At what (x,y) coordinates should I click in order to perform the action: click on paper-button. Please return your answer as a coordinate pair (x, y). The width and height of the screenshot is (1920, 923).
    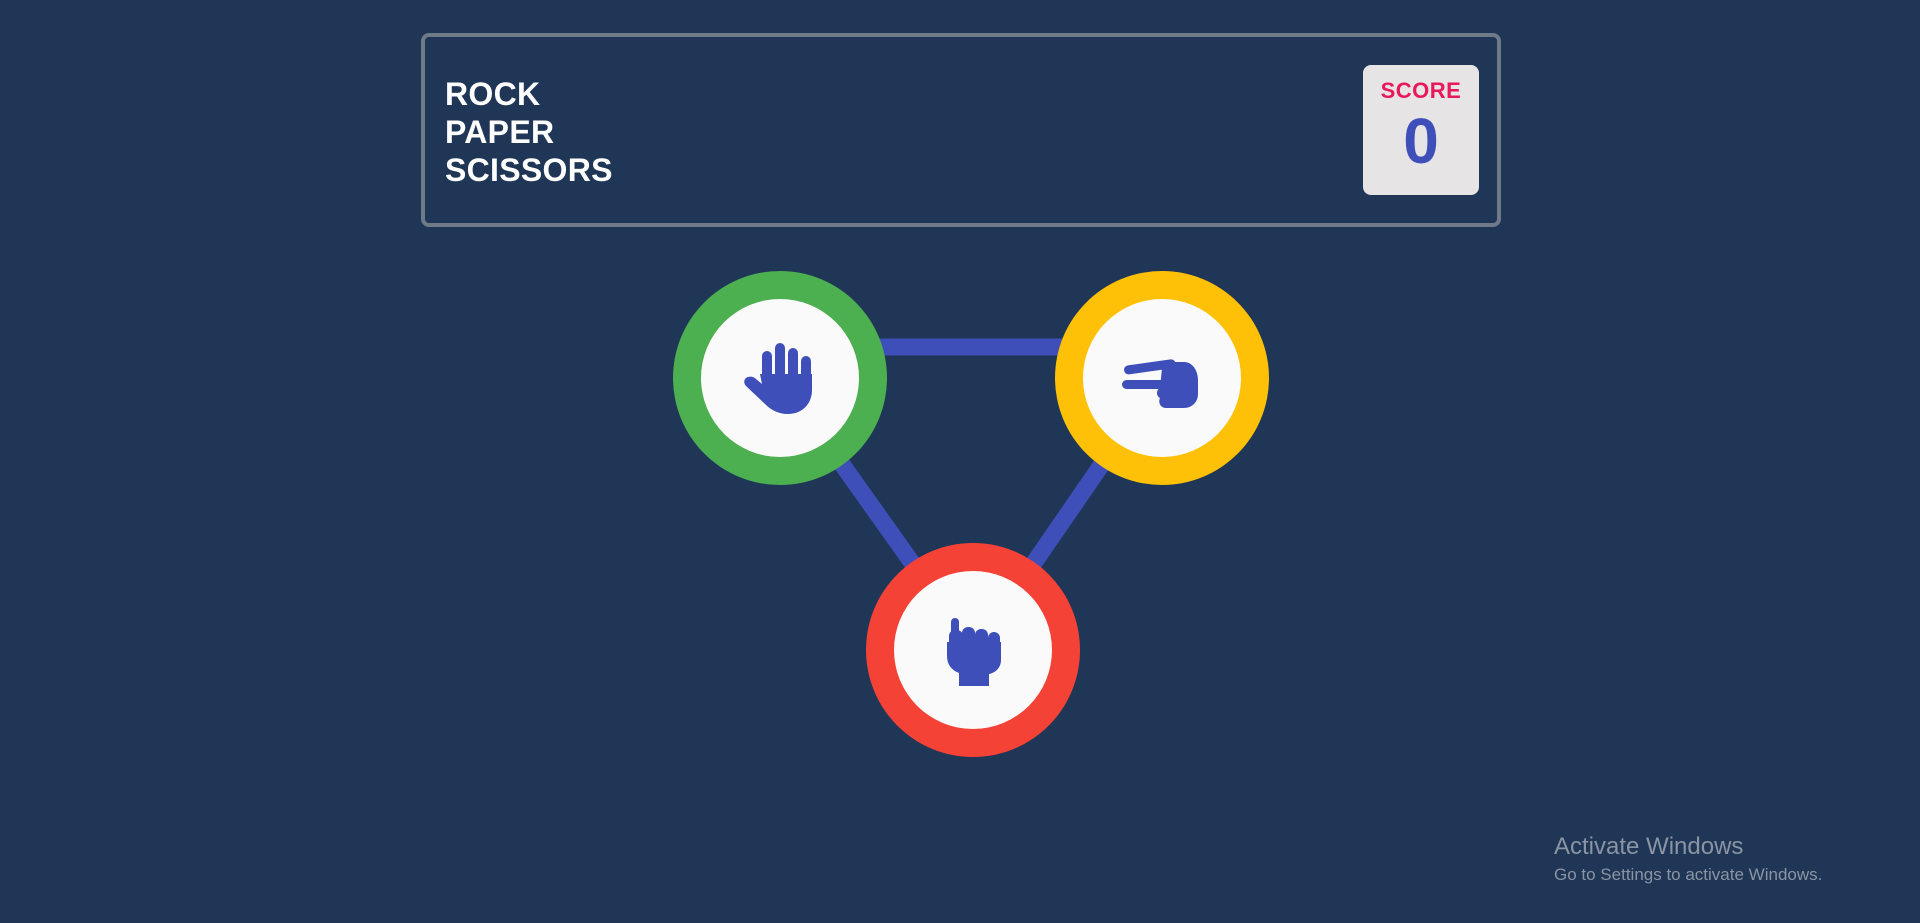
    Looking at the image, I should click on (780, 378).